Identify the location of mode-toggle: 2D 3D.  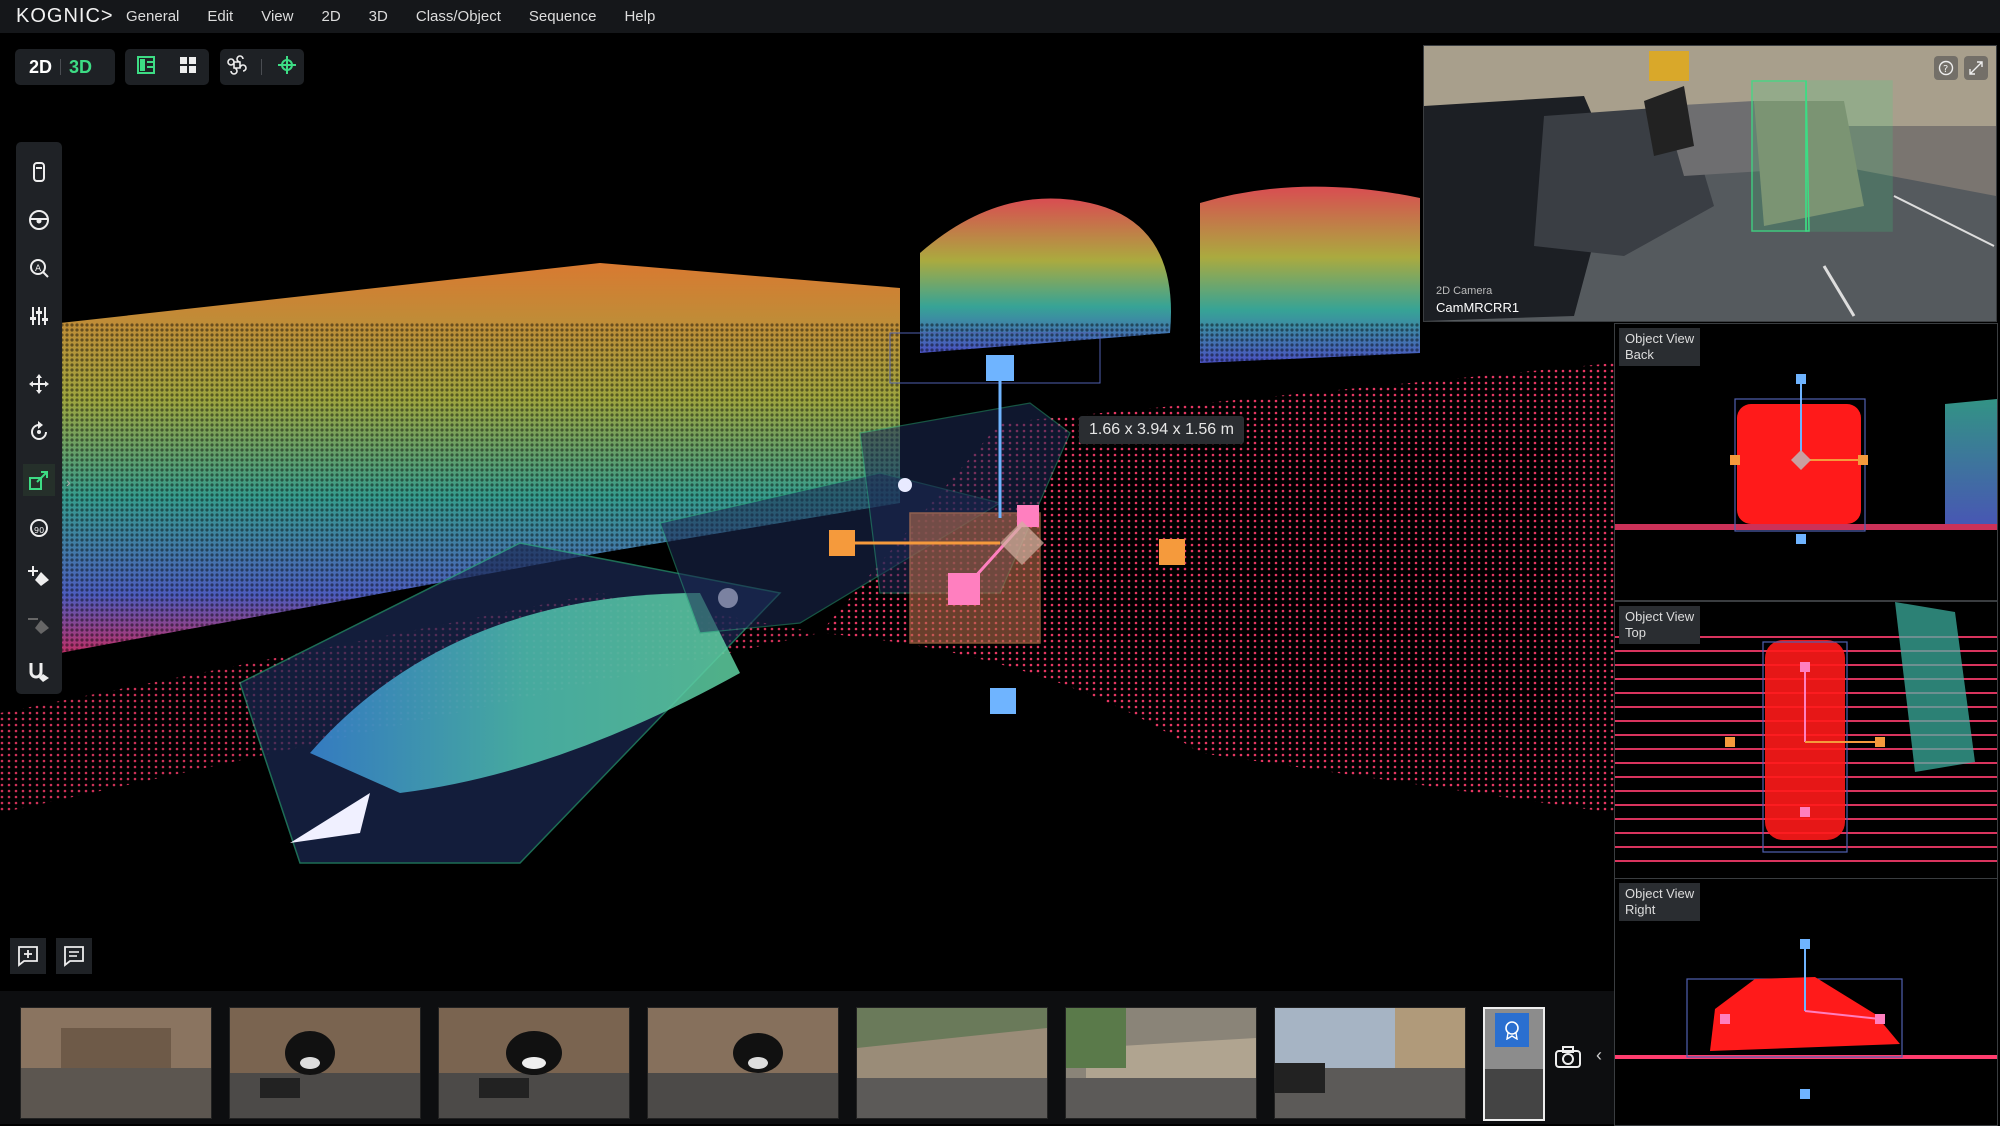
(65, 67).